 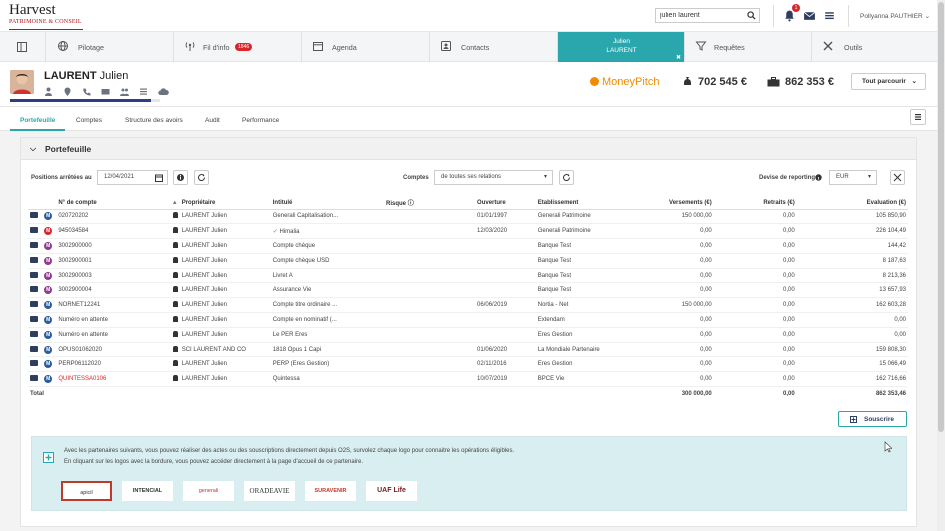 What do you see at coordinates (113, 231) in the screenshot?
I see `account-number: 945034584` at bounding box center [113, 231].